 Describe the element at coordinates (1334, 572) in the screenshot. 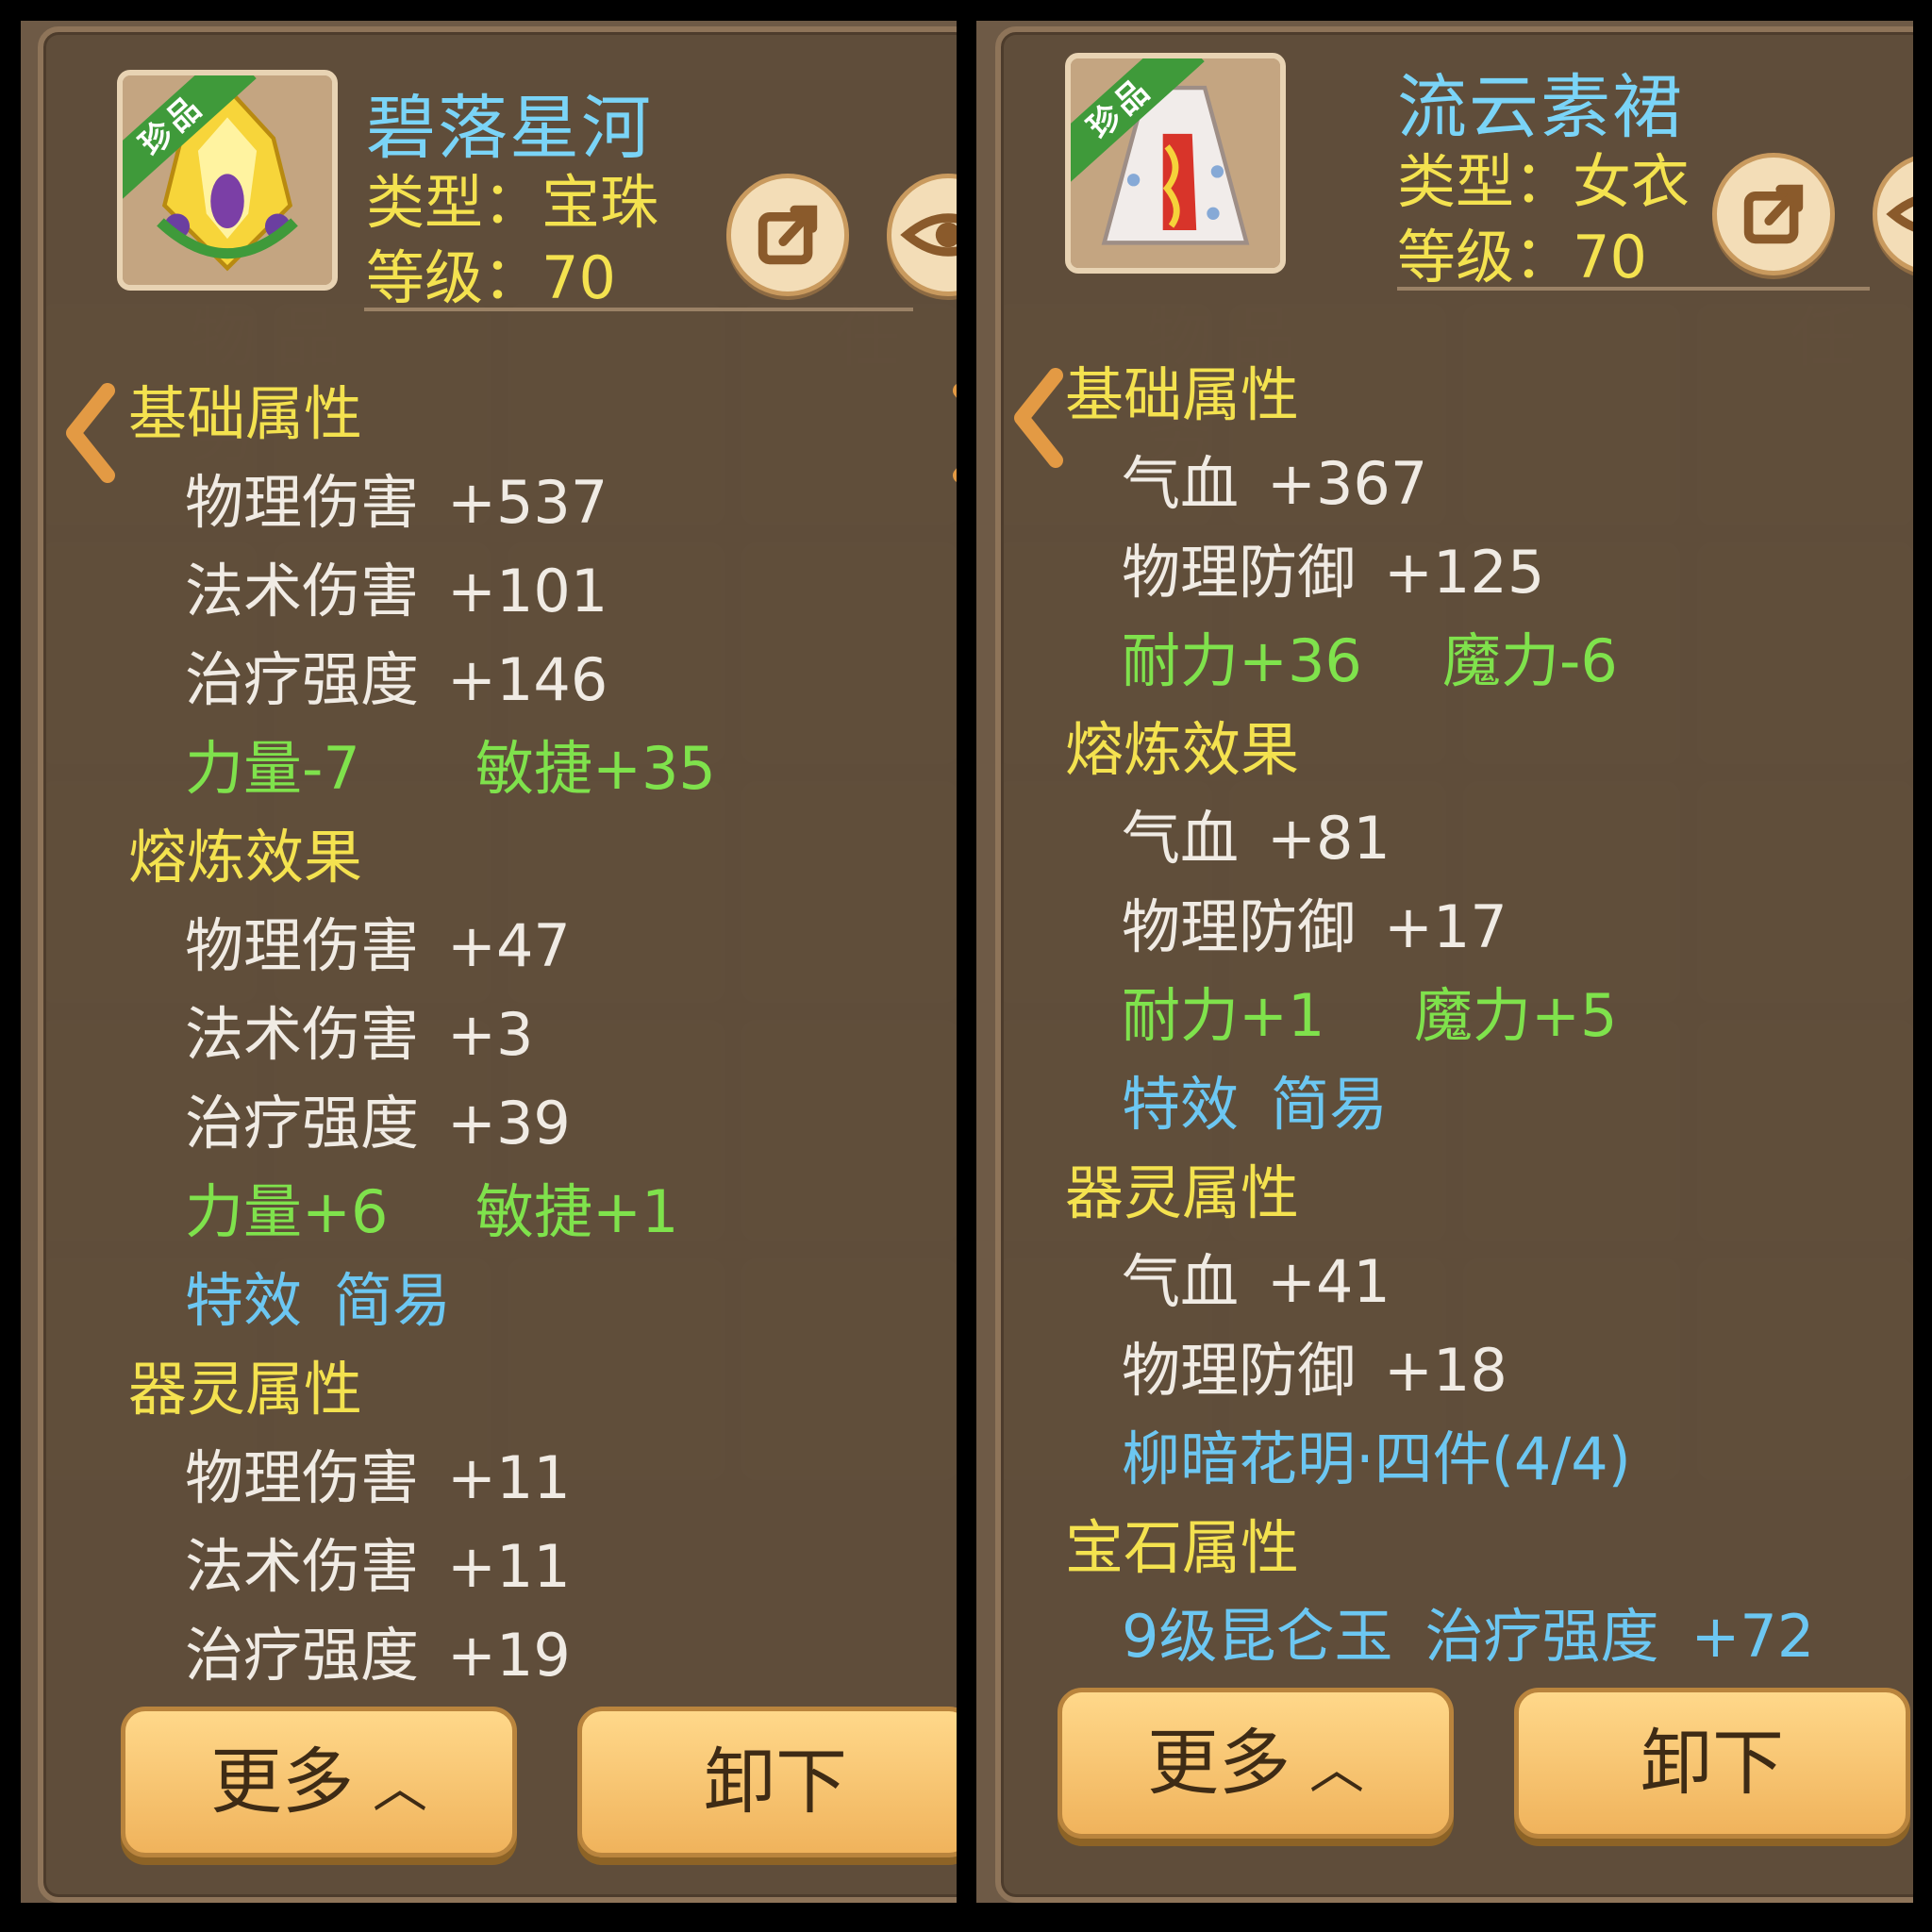

I see `stat-row: 物理防御 +125` at that location.